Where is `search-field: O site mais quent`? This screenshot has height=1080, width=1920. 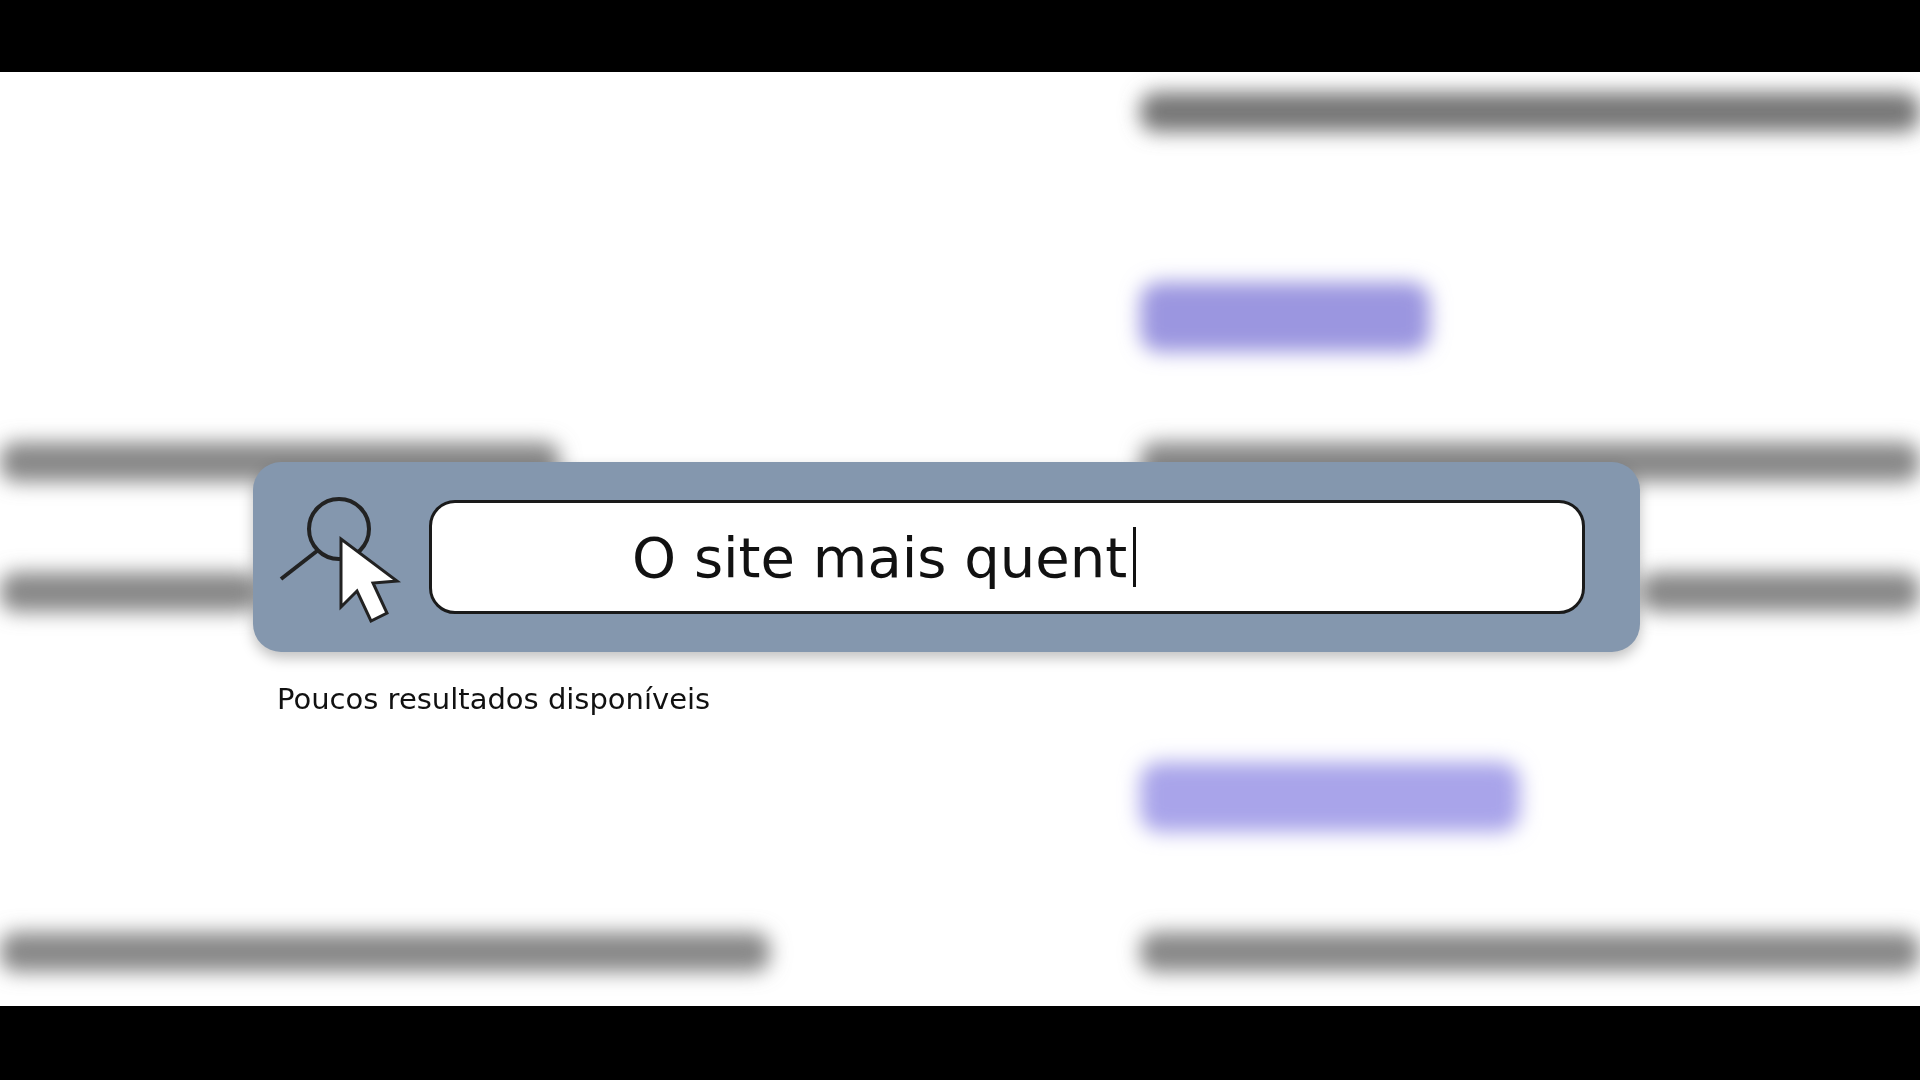
search-field: O site mais quent is located at coordinates (1007, 557).